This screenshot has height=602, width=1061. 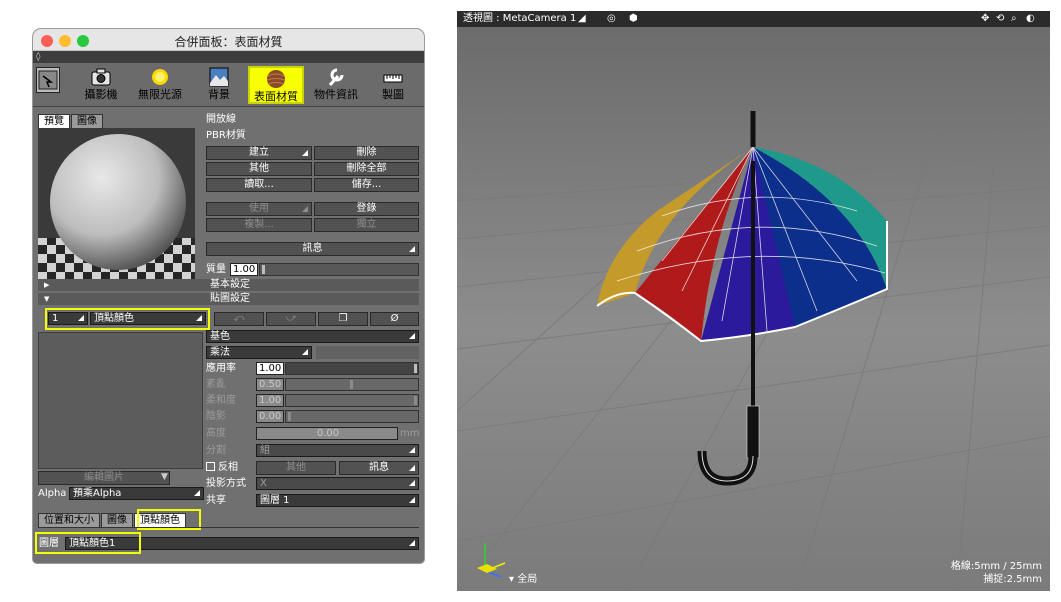 What do you see at coordinates (312, 249) in the screenshot?
I see `message-button: 訊息` at bounding box center [312, 249].